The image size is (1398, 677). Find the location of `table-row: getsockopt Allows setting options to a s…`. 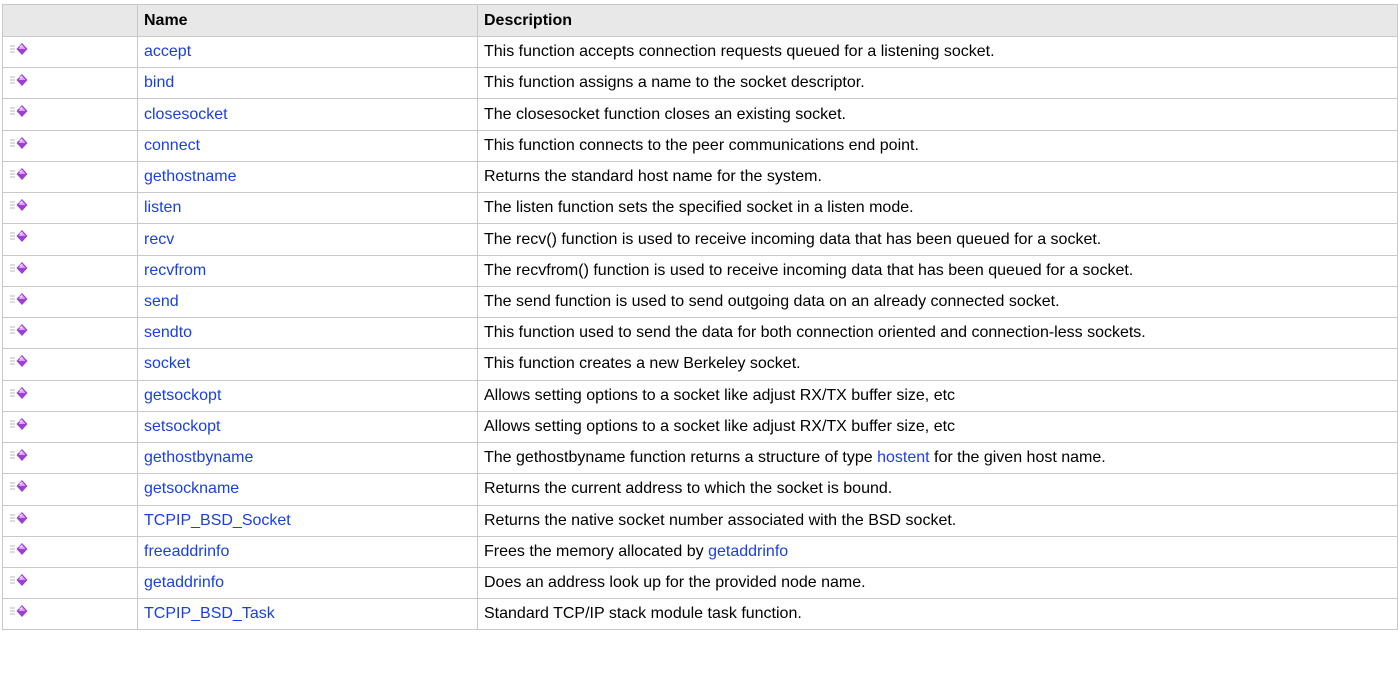

table-row: getsockopt Allows setting options to a s… is located at coordinates (700, 395).